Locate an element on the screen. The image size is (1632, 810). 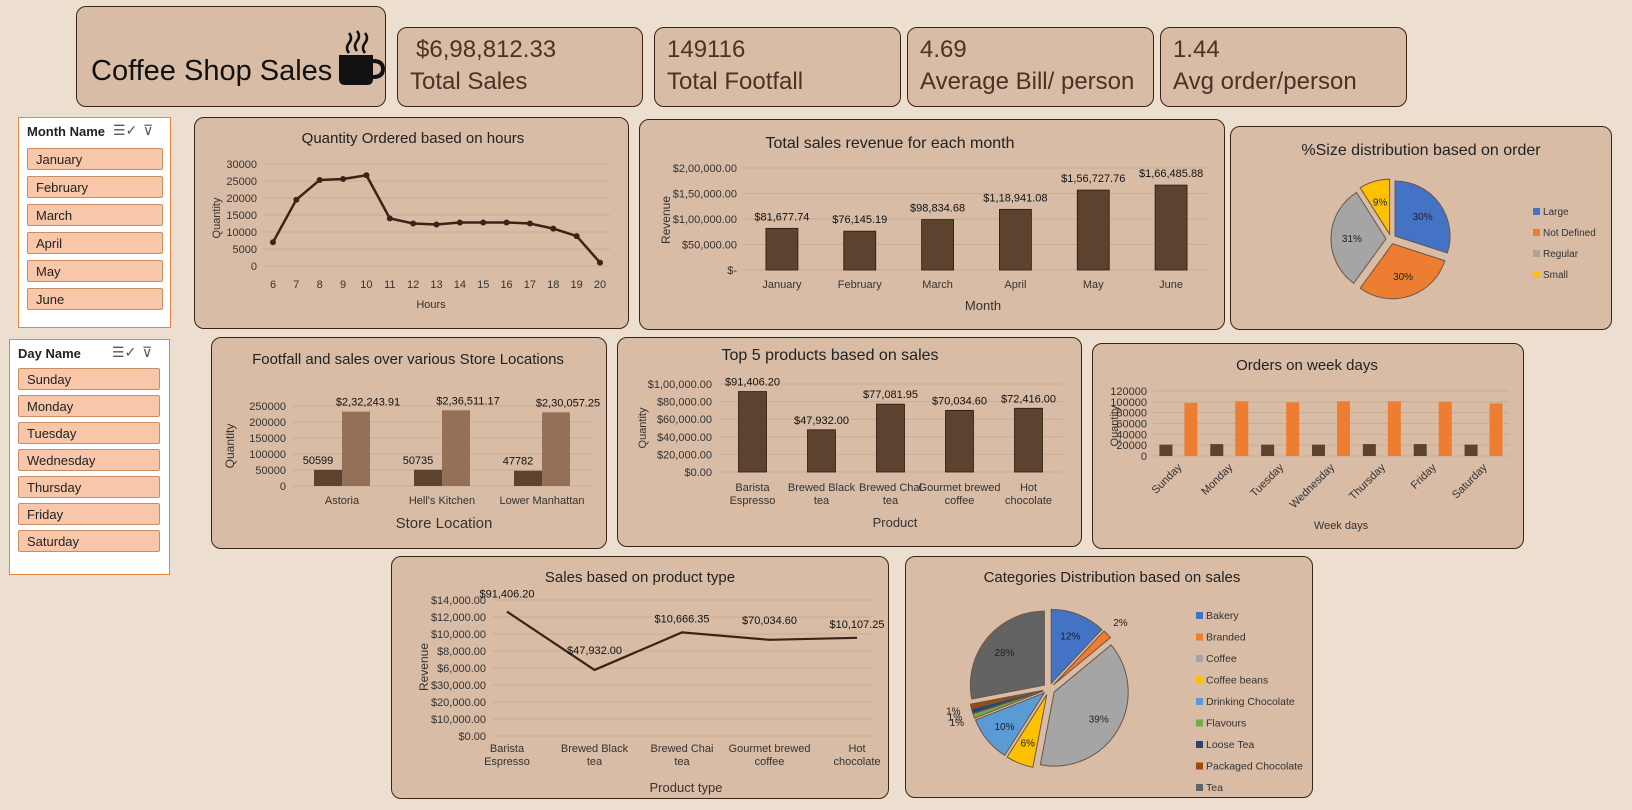
kpi-label: Average Bill/ person is located at coordinates (1027, 81).